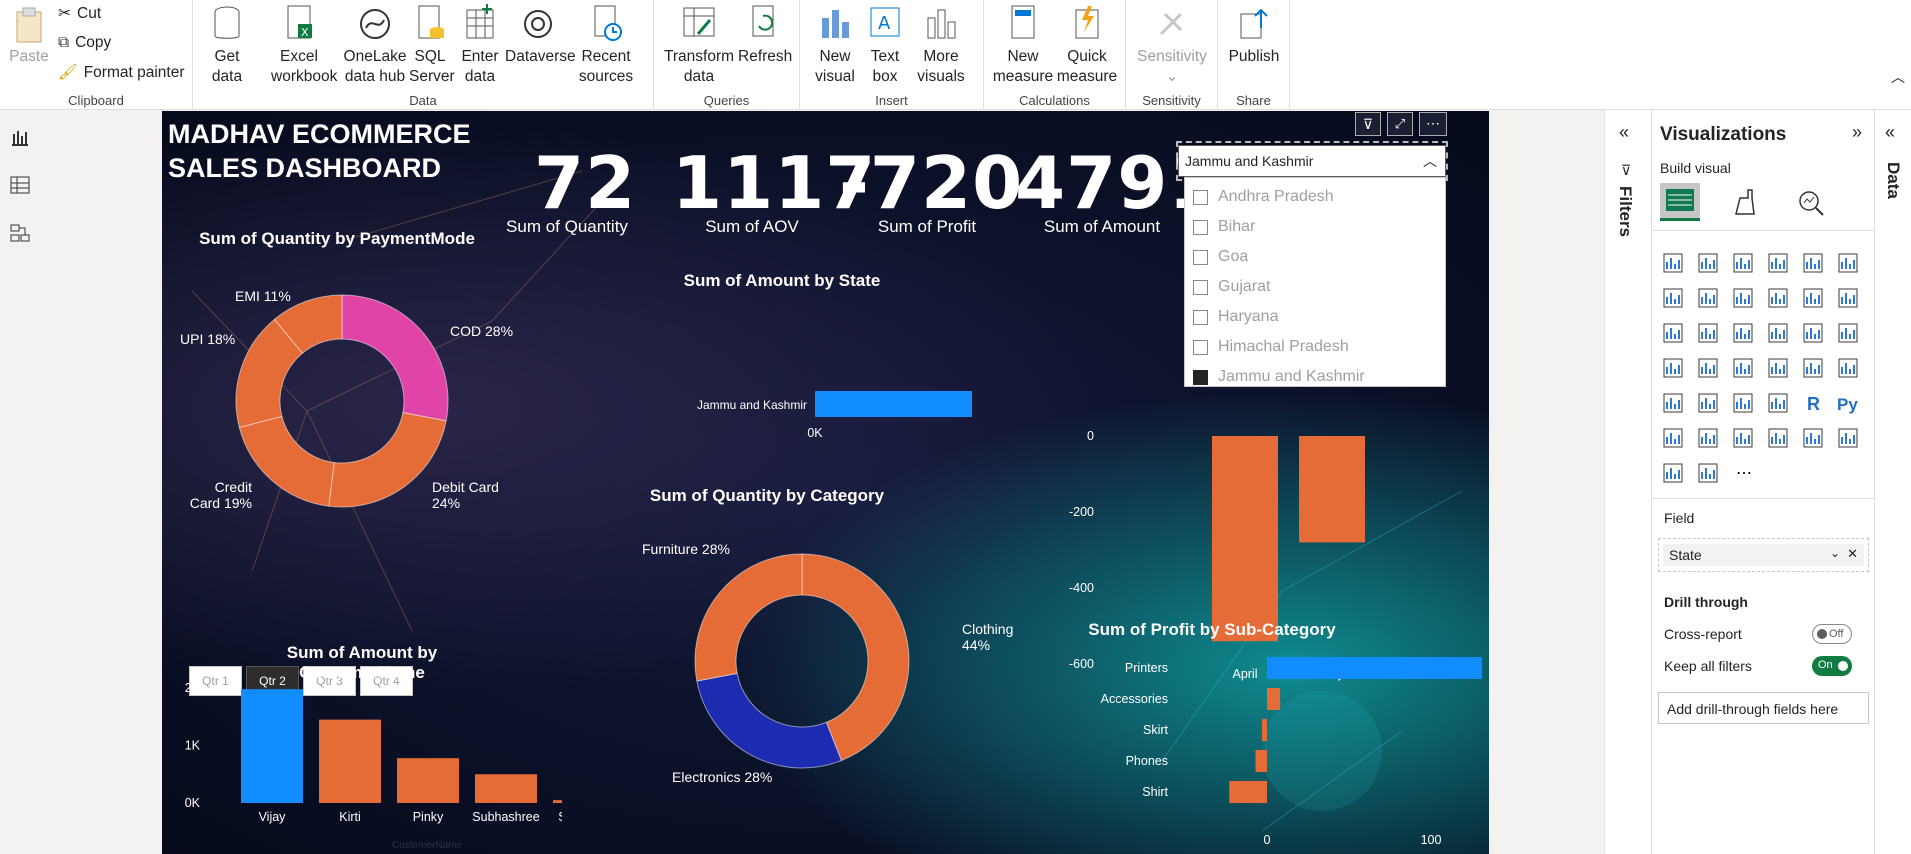  What do you see at coordinates (1813, 438) in the screenshot?
I see `goals-visual-icon` at bounding box center [1813, 438].